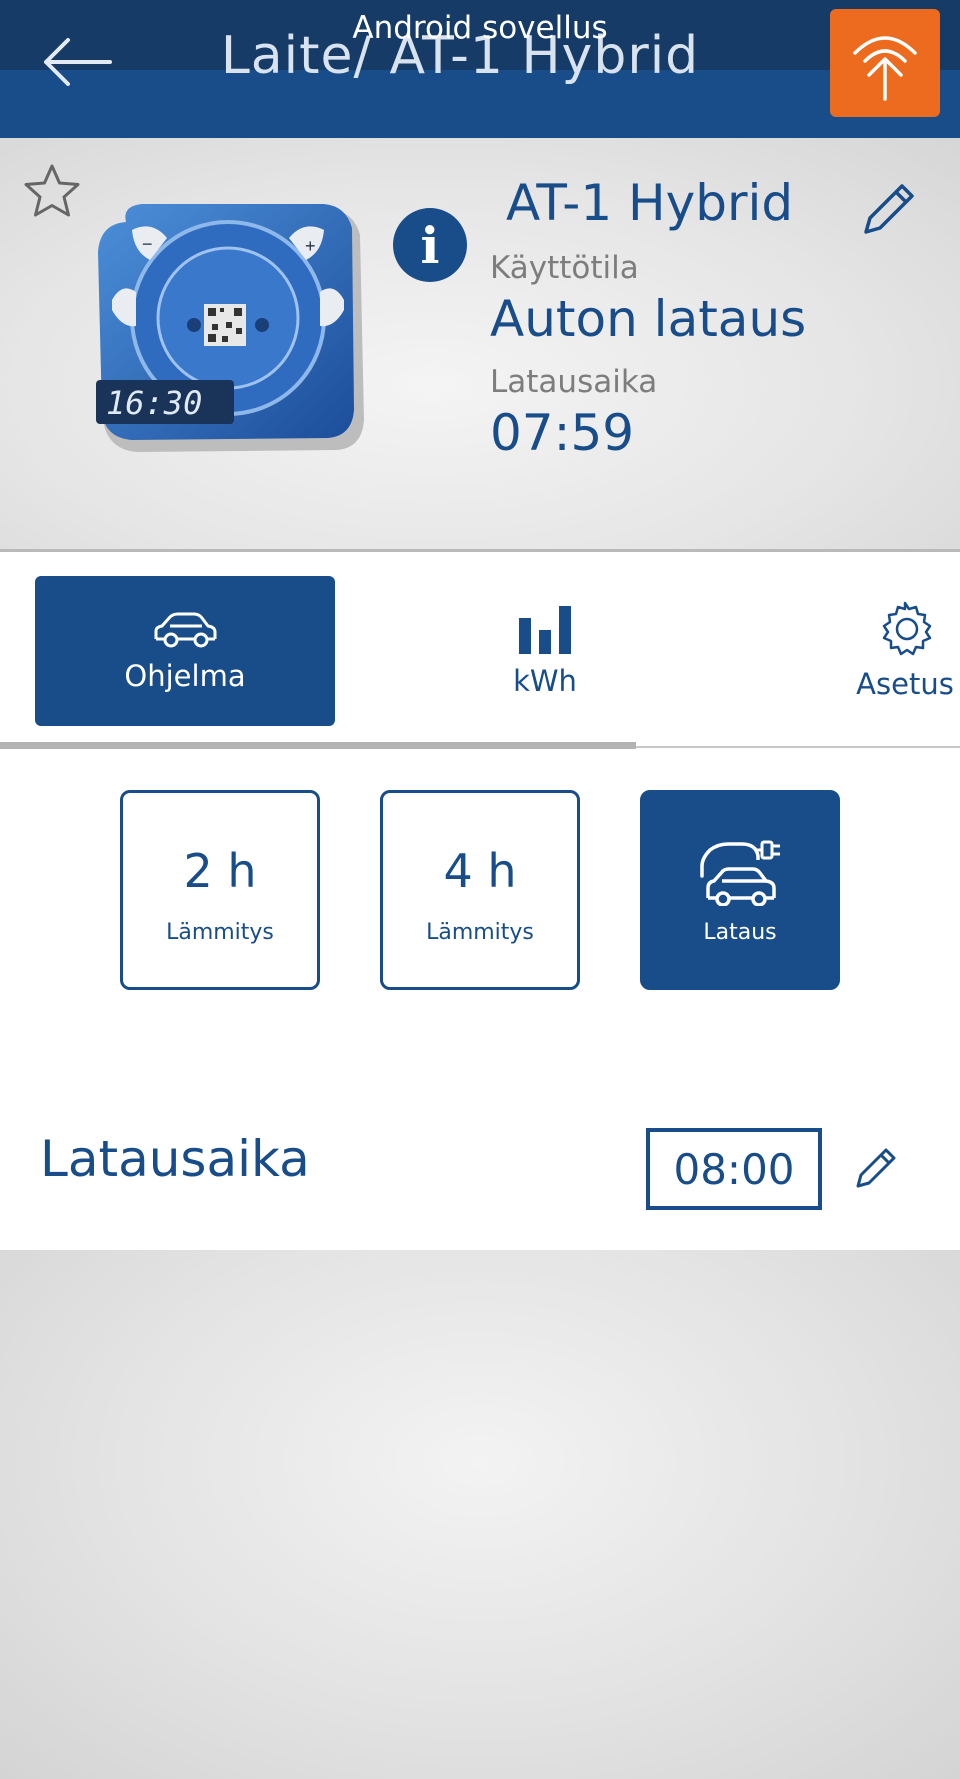 Image resolution: width=960 pixels, height=1779 pixels. I want to click on top-app-bar: Laite/ AT-1 Hybrid Android sovellus, so click(480, 69).